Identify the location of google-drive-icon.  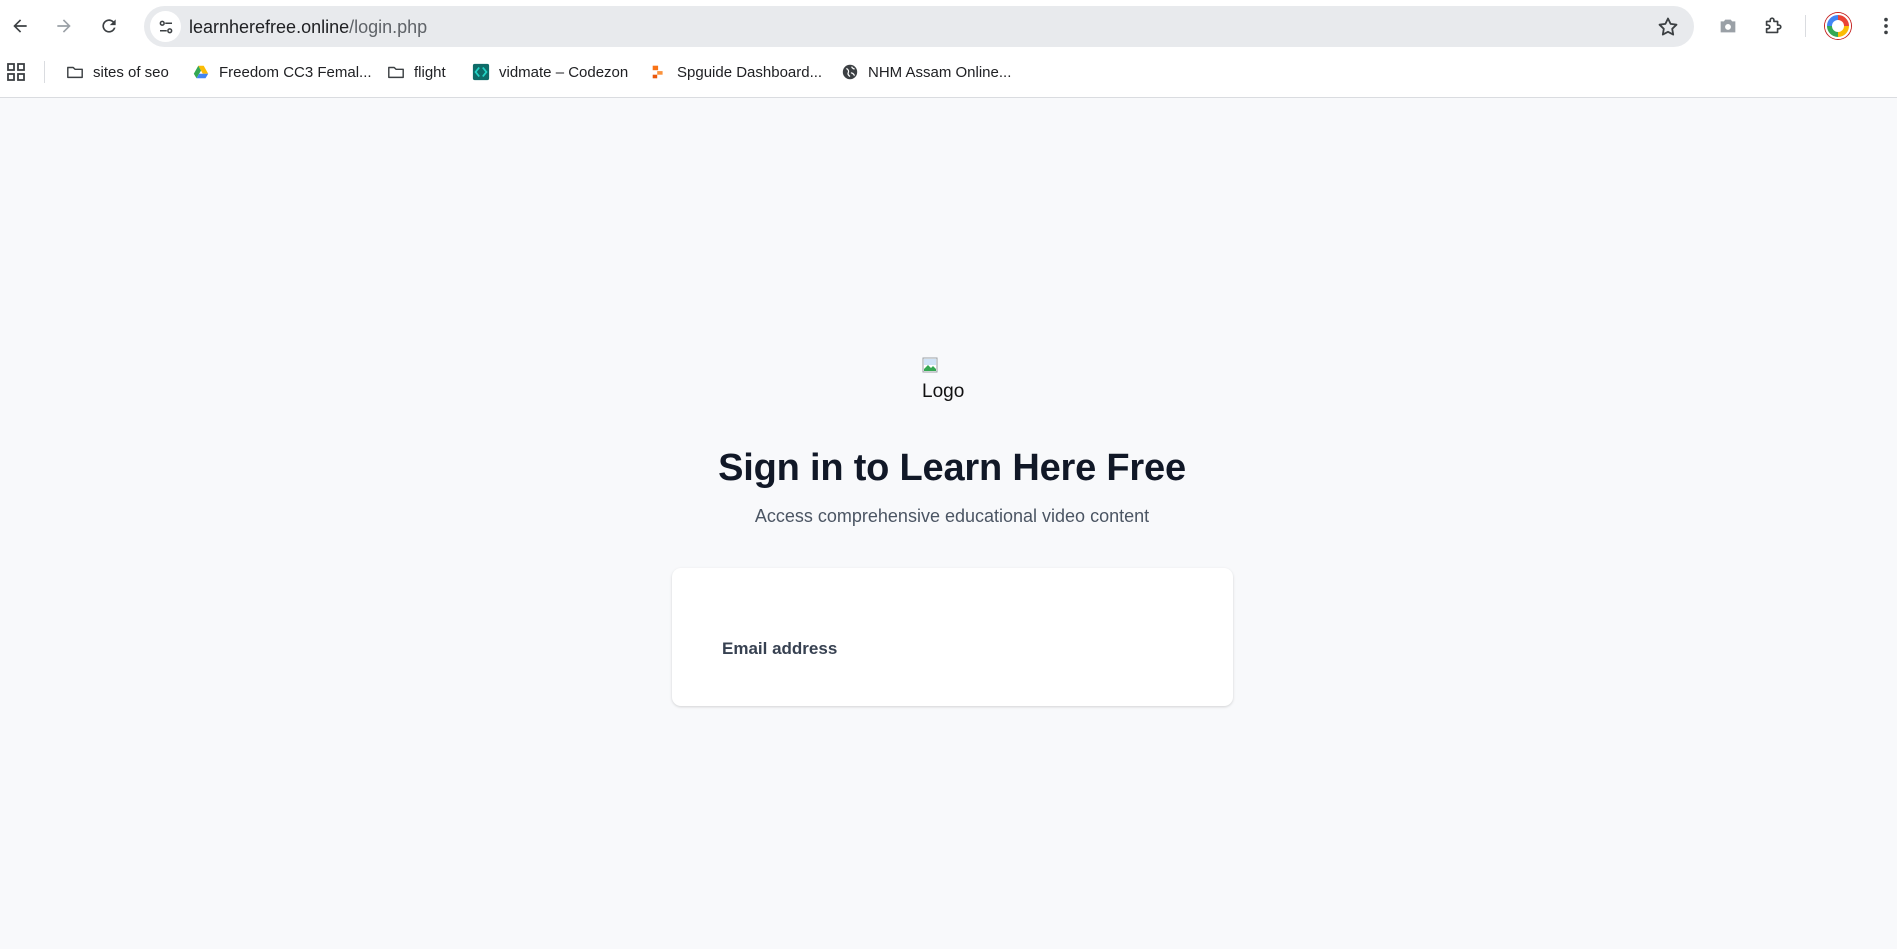
(201, 72).